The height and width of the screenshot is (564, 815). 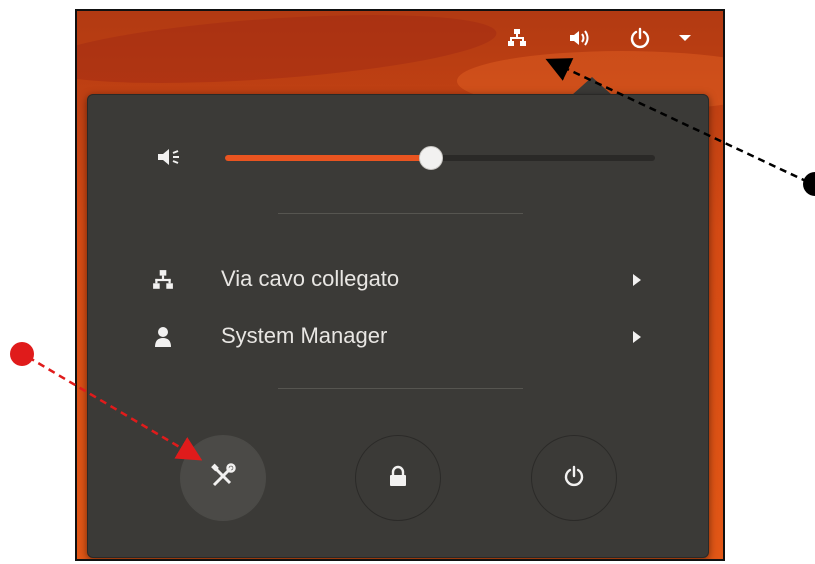 What do you see at coordinates (106, 401) in the screenshot?
I see `annotation-arrow-settings` at bounding box center [106, 401].